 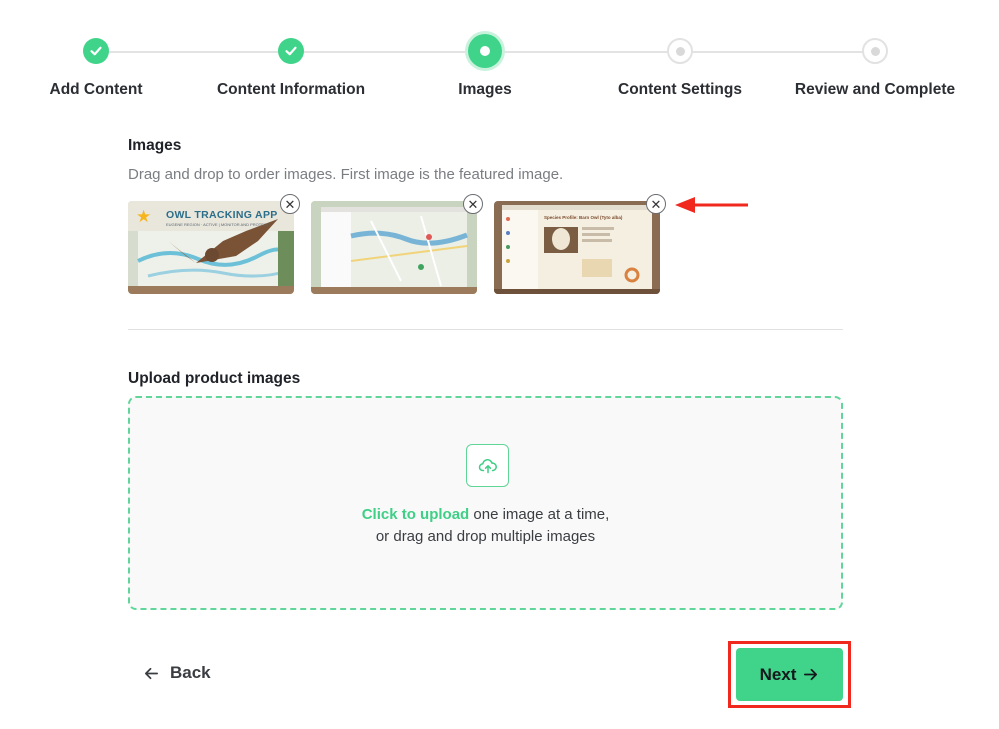 I want to click on images-section-title: Images, so click(x=155, y=145).